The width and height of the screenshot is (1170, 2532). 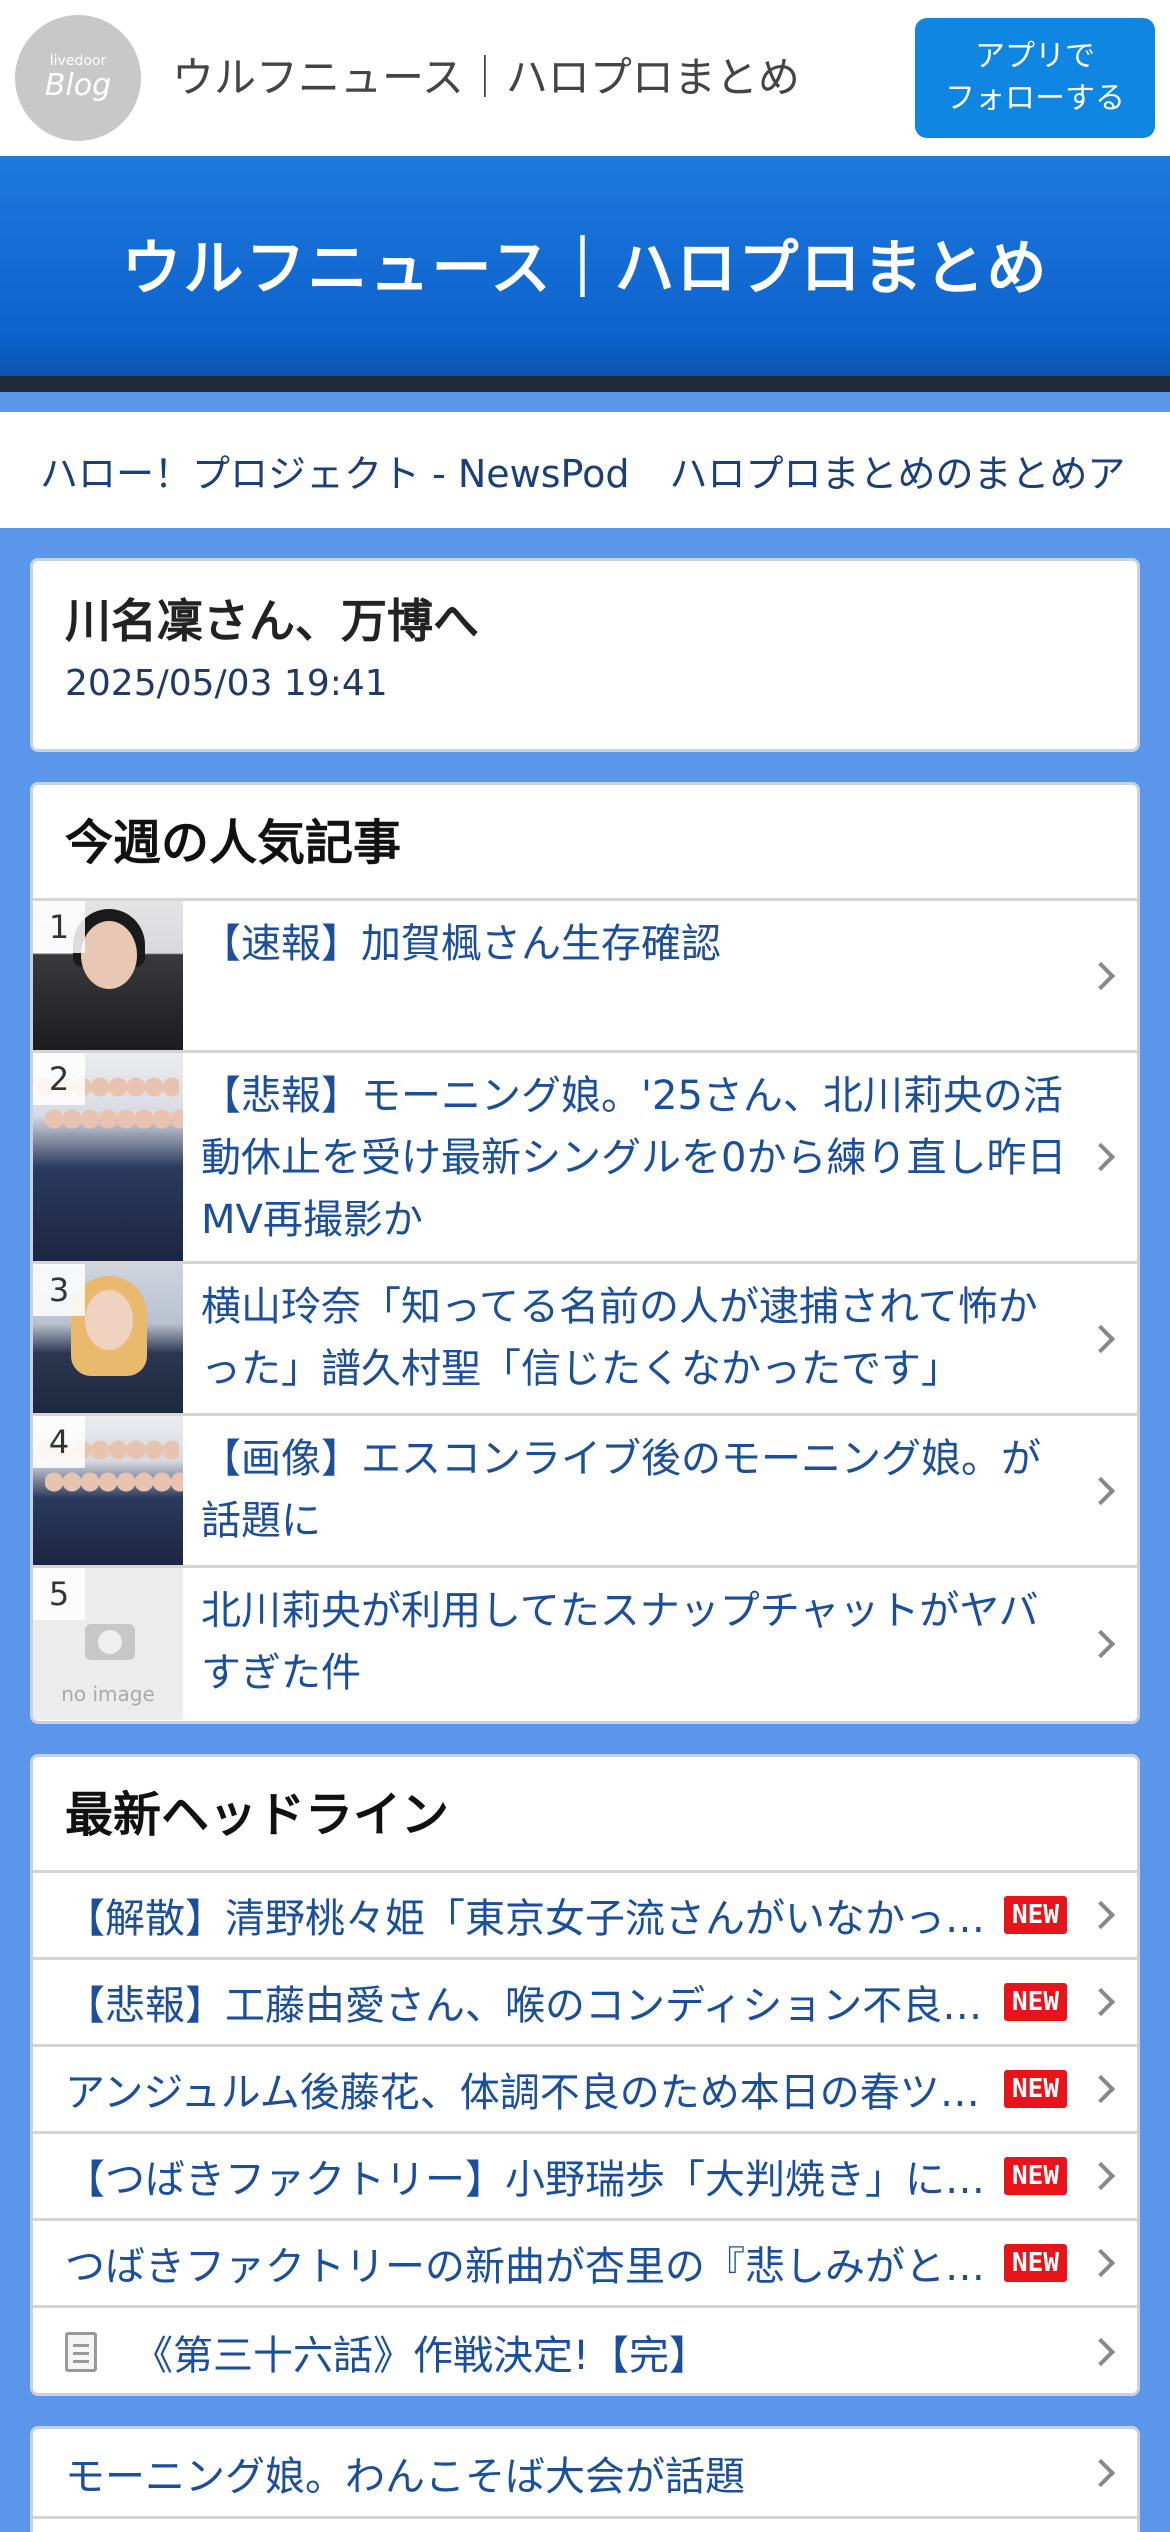 What do you see at coordinates (59, 1079) in the screenshot?
I see `rank-number: 2` at bounding box center [59, 1079].